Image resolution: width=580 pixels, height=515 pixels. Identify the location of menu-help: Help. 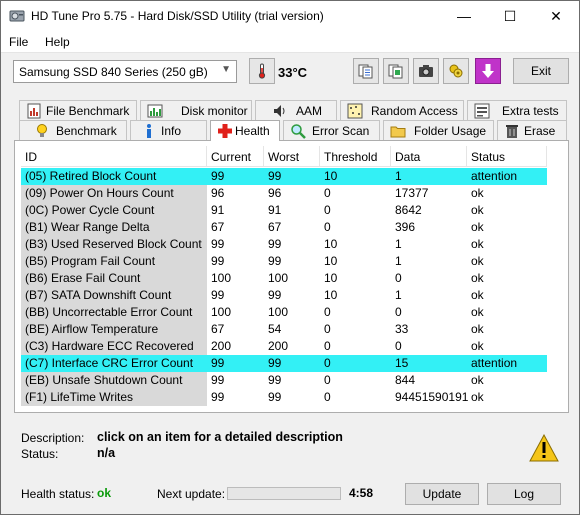
(57, 42).